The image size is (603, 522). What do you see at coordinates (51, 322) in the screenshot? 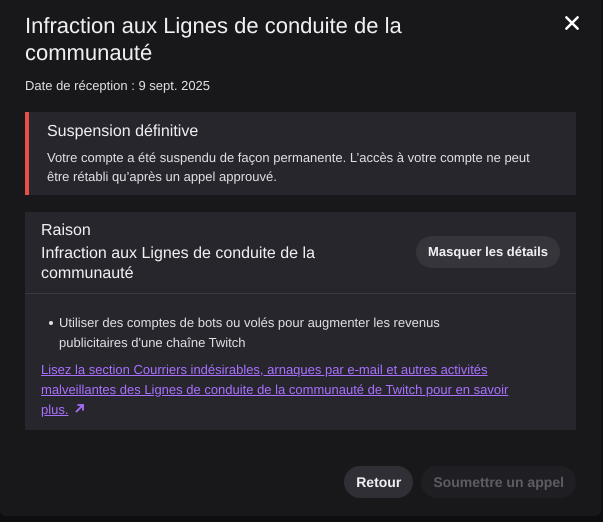
I see `bullet-icon` at bounding box center [51, 322].